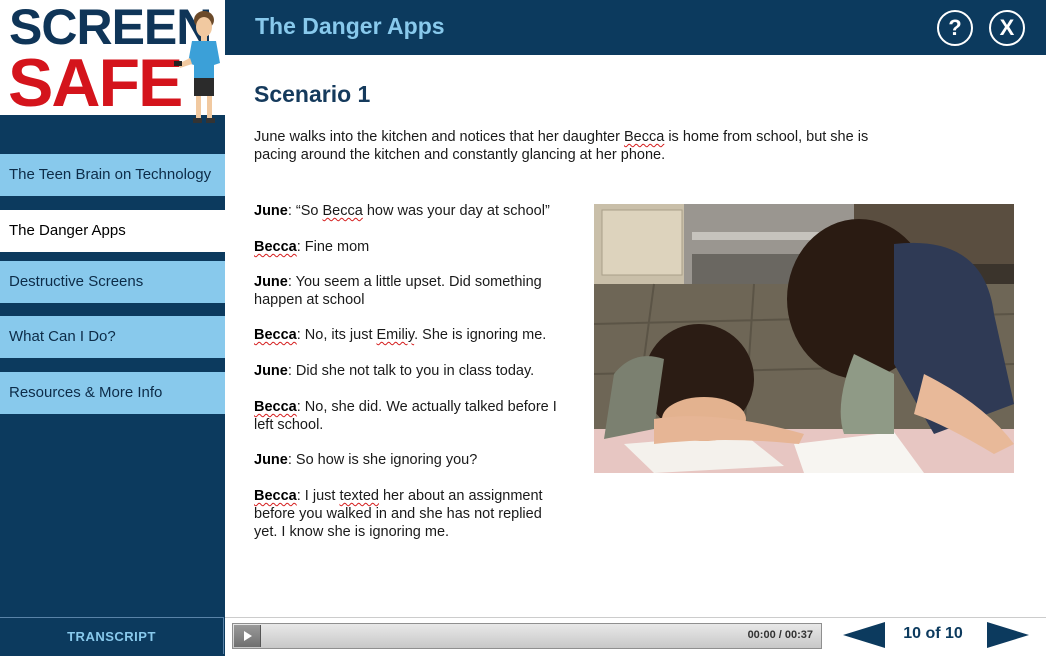  What do you see at coordinates (318, 496) in the screenshot?
I see `dialogue-text: : I just` at bounding box center [318, 496].